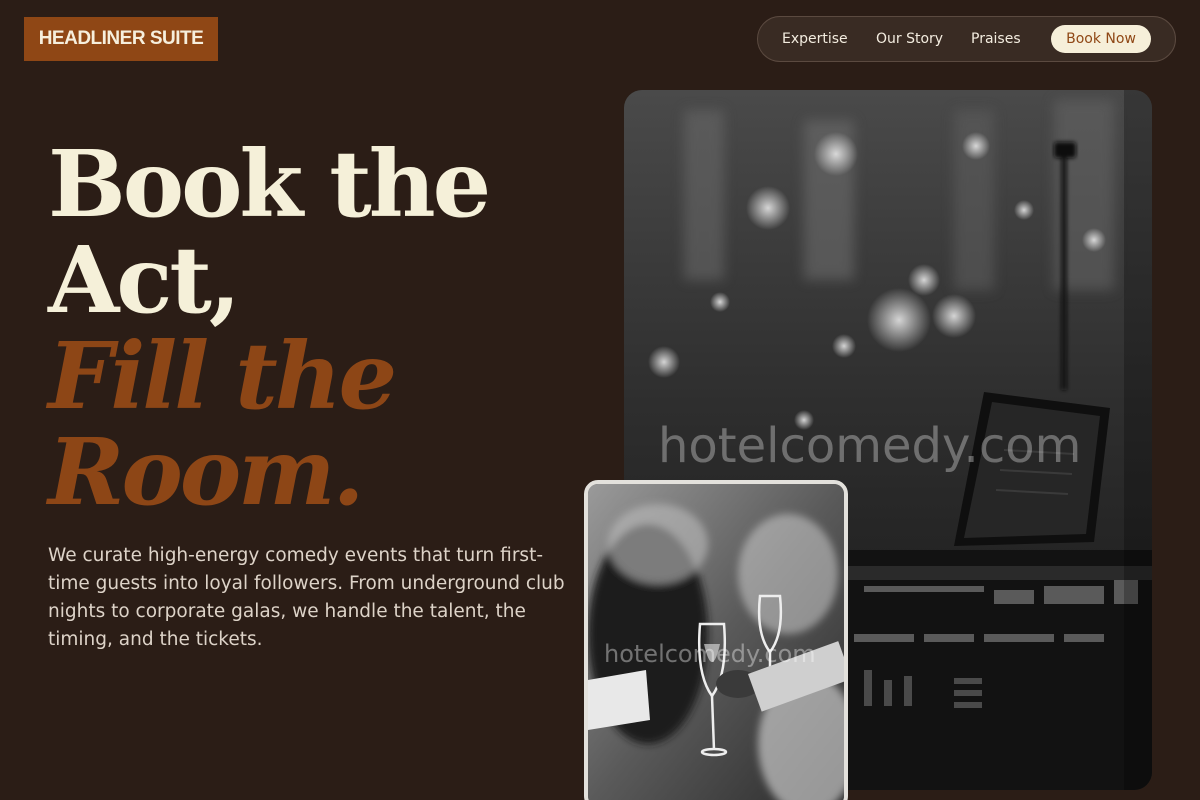 Image resolution: width=1200 pixels, height=800 pixels. What do you see at coordinates (909, 39) in the screenshot?
I see `nav-link-our-story: Our Story` at bounding box center [909, 39].